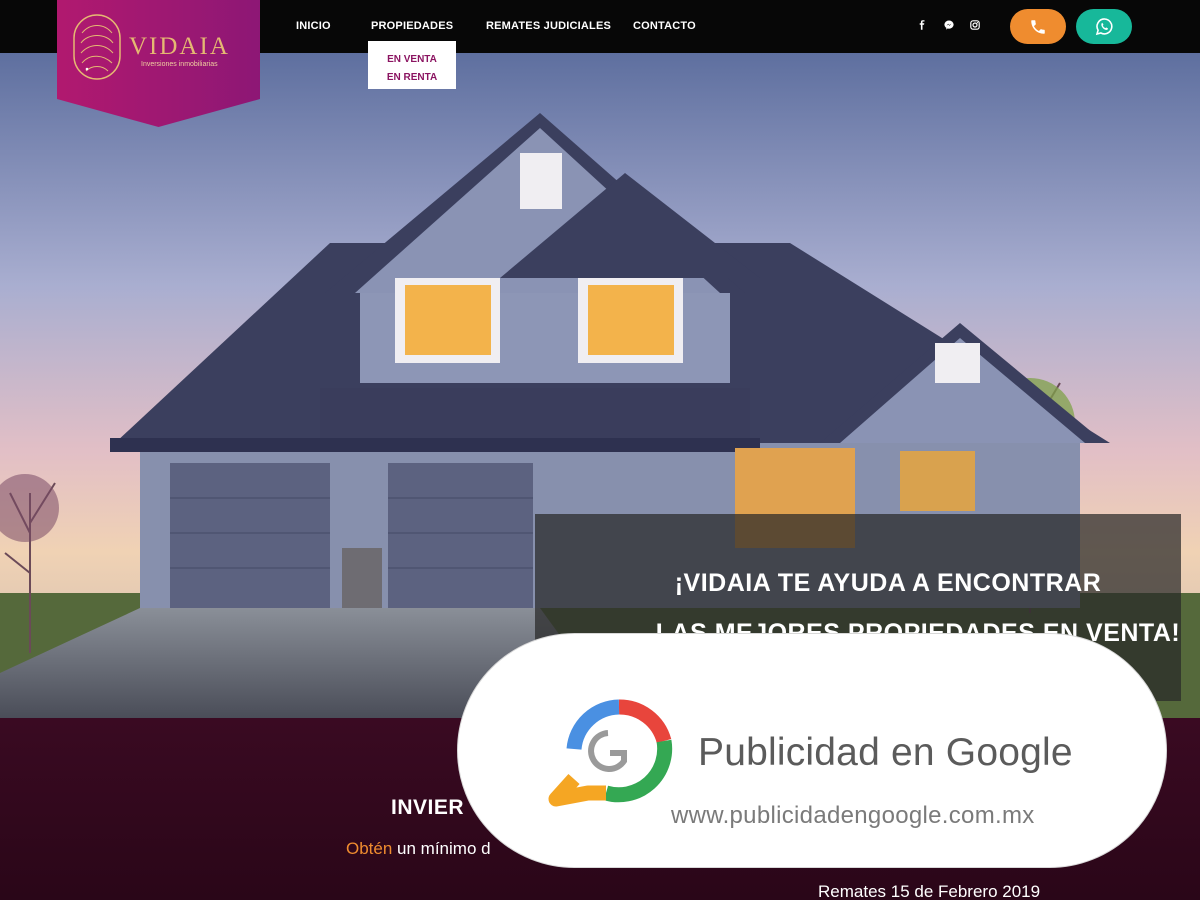  Describe the element at coordinates (369, 848) in the screenshot. I see `subtext-highlight: Obtén` at that location.